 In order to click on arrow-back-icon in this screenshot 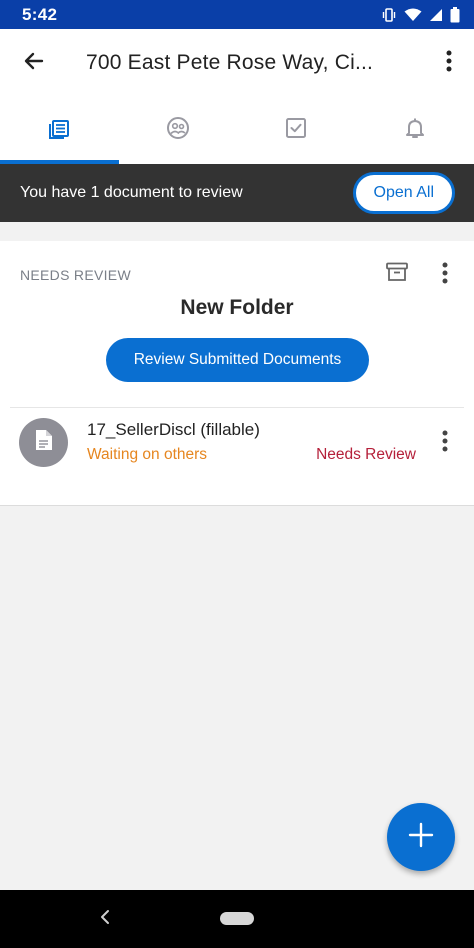, I will do `click(34, 63)`.